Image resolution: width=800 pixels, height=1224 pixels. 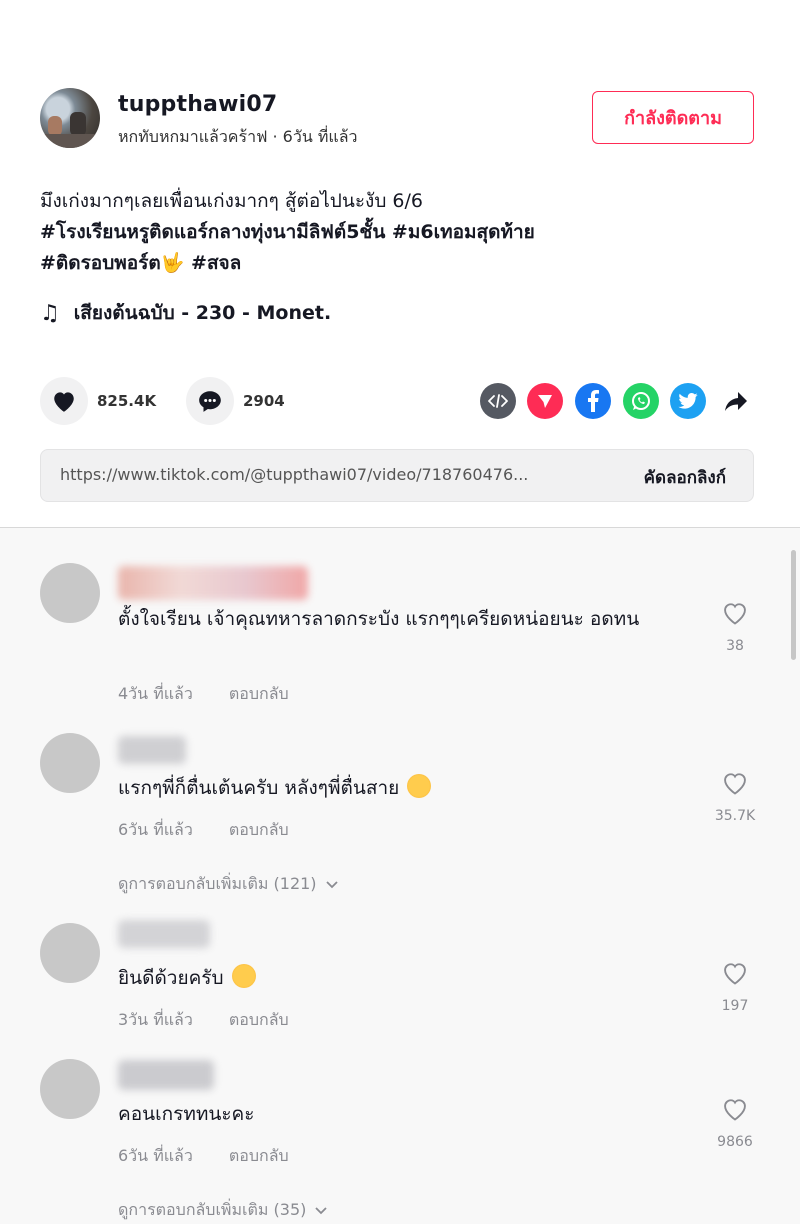 What do you see at coordinates (735, 627) in the screenshot?
I see `comment-like: 38` at bounding box center [735, 627].